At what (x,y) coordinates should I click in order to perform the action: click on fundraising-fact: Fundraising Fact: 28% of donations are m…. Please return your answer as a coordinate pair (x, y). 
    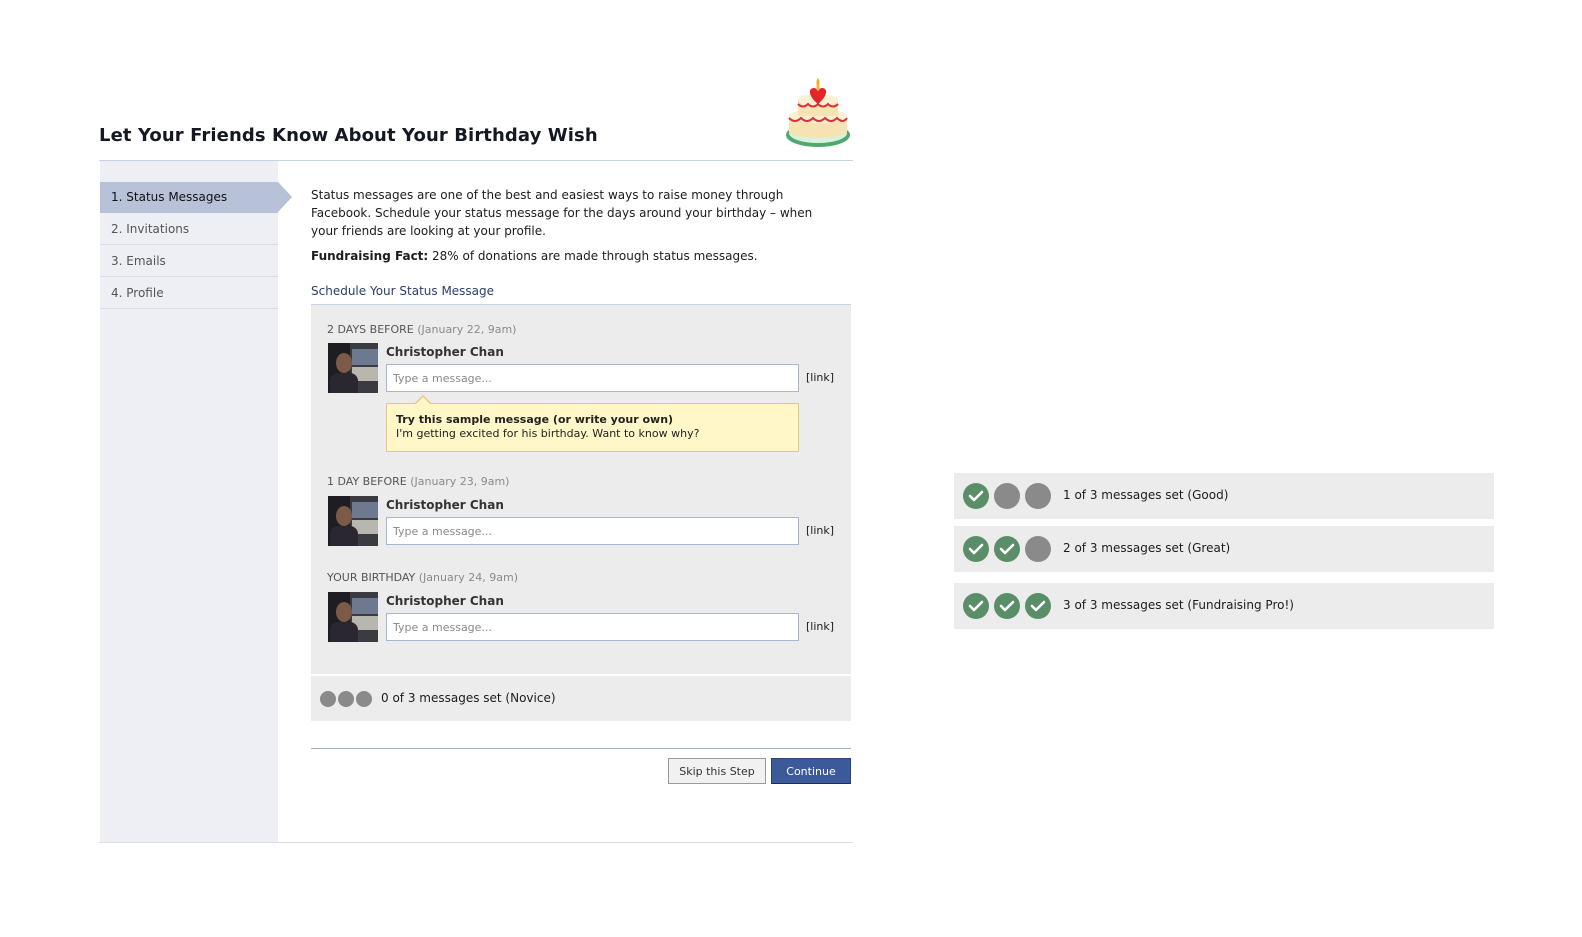
    Looking at the image, I should click on (534, 256).